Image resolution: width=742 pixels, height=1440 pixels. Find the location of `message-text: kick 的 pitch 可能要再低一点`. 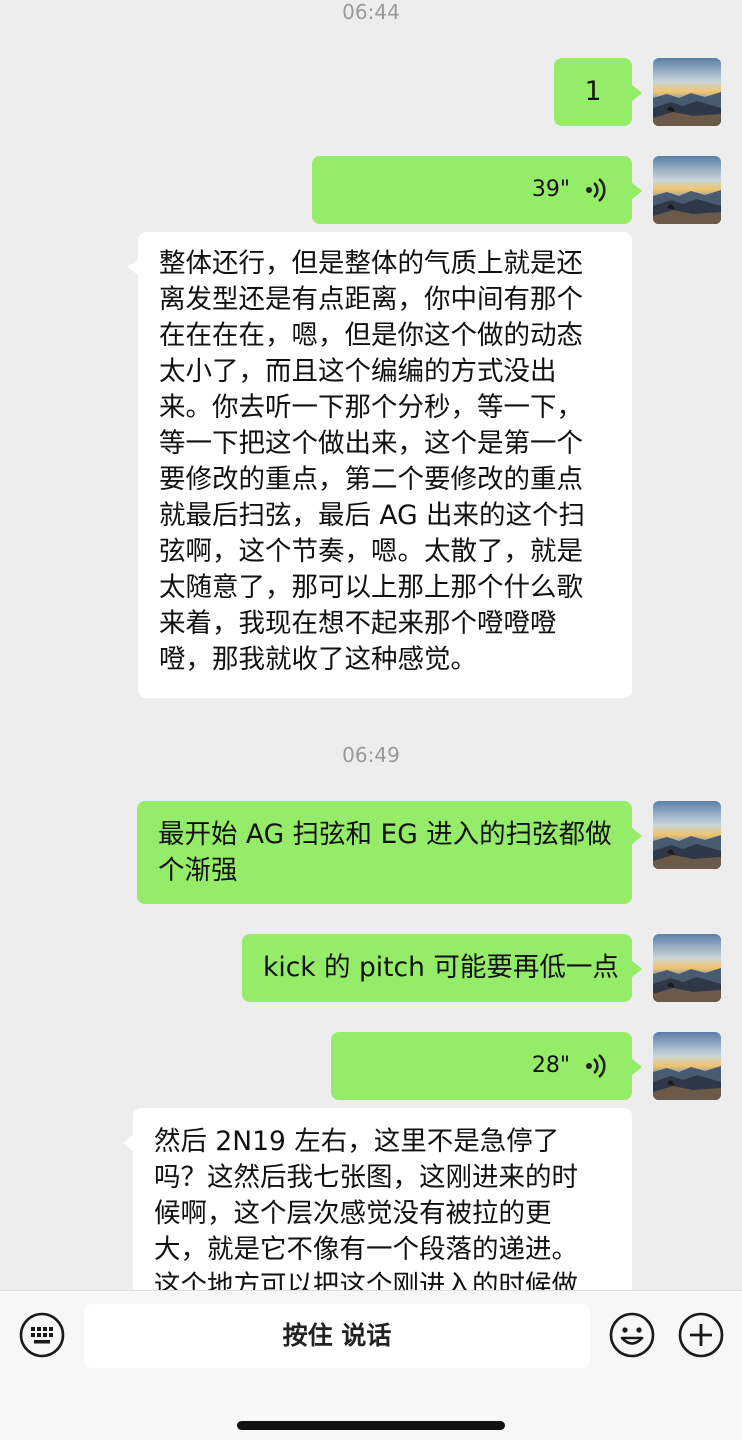

message-text: kick 的 pitch 可能要再低一点 is located at coordinates (441, 967).